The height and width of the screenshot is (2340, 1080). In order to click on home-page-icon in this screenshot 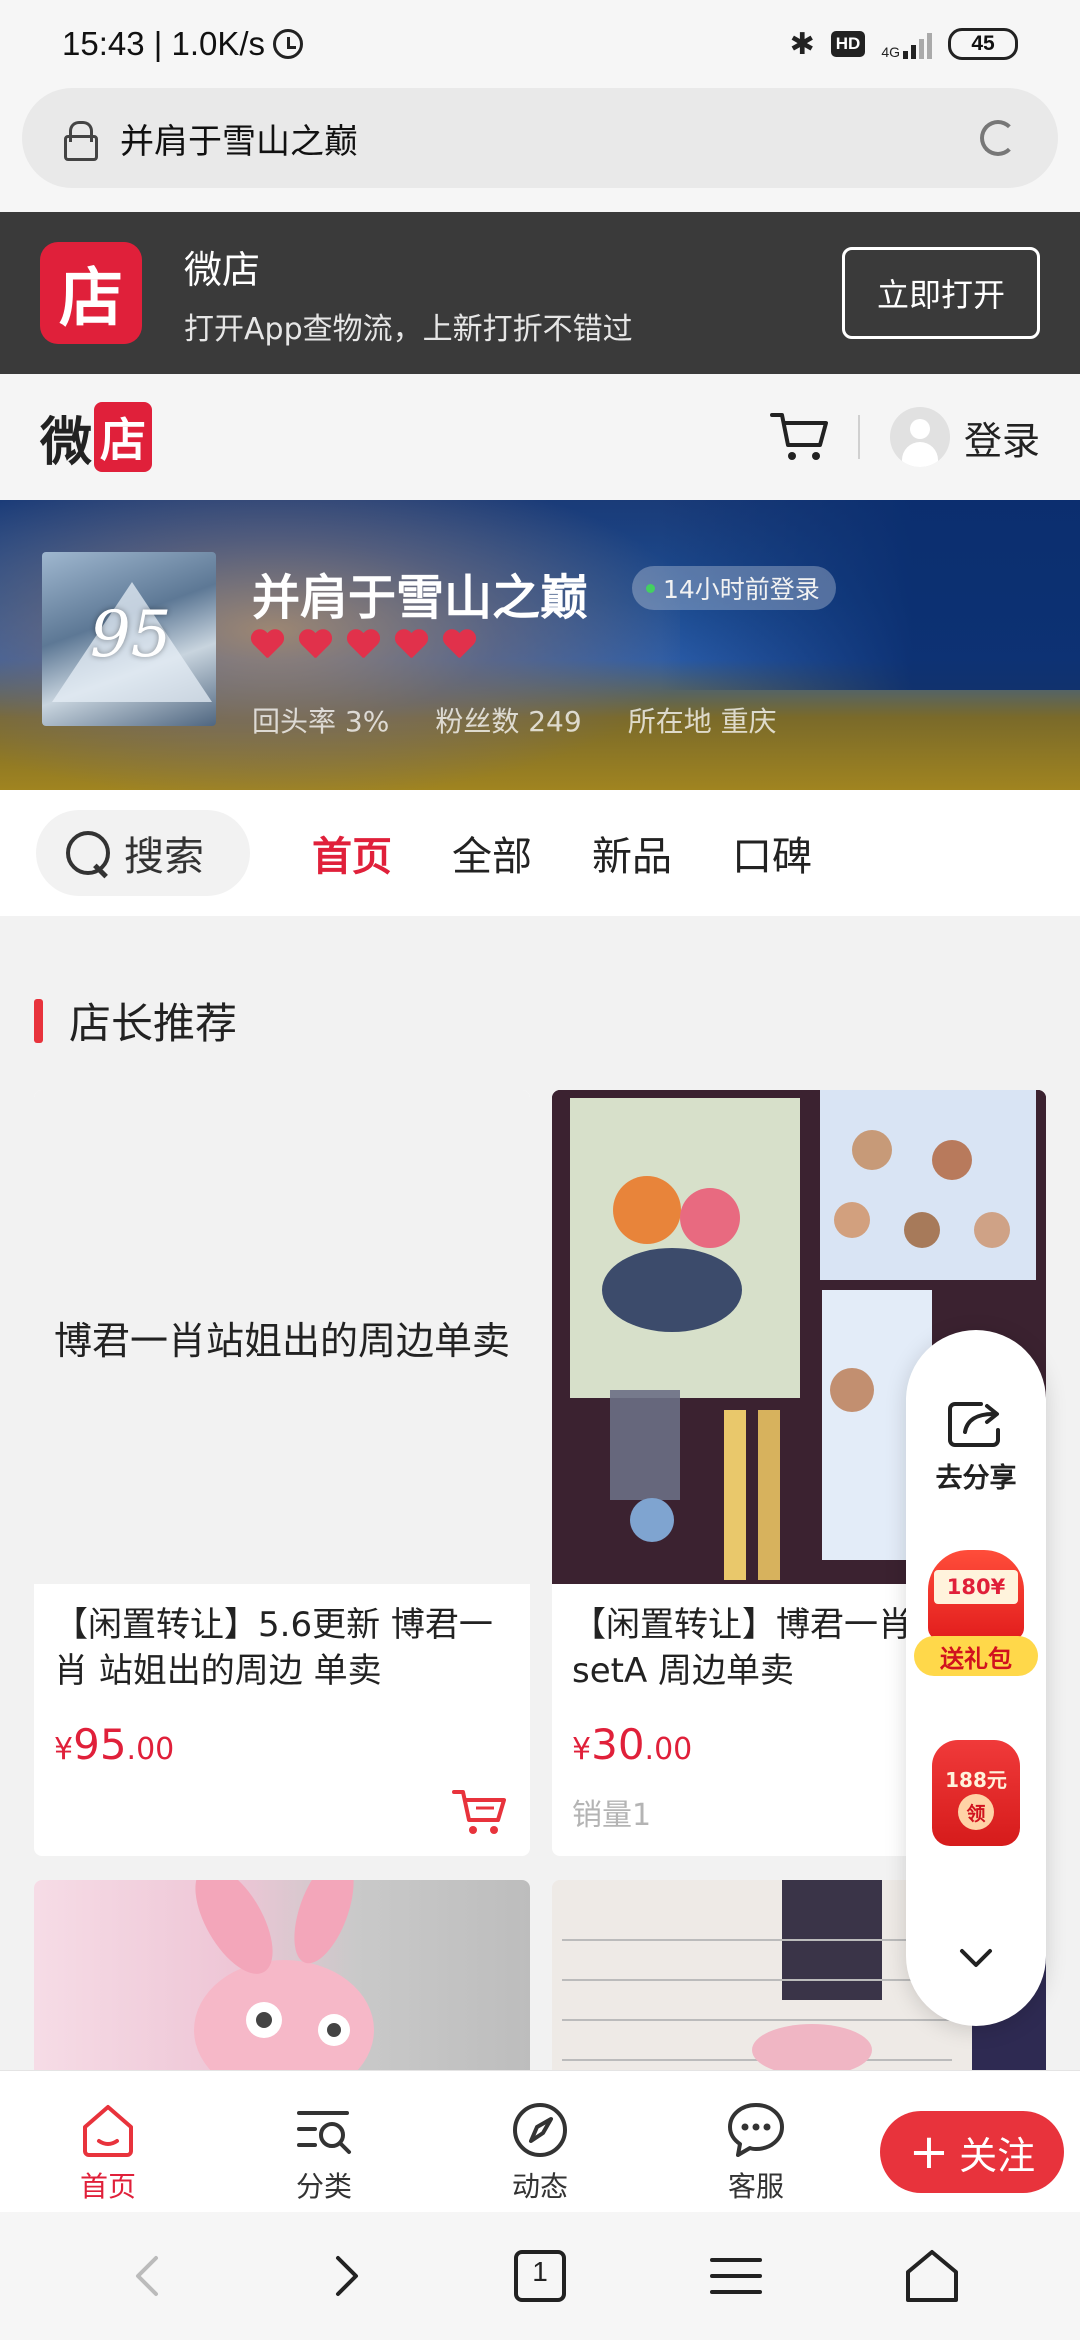, I will do `click(932, 2276)`.